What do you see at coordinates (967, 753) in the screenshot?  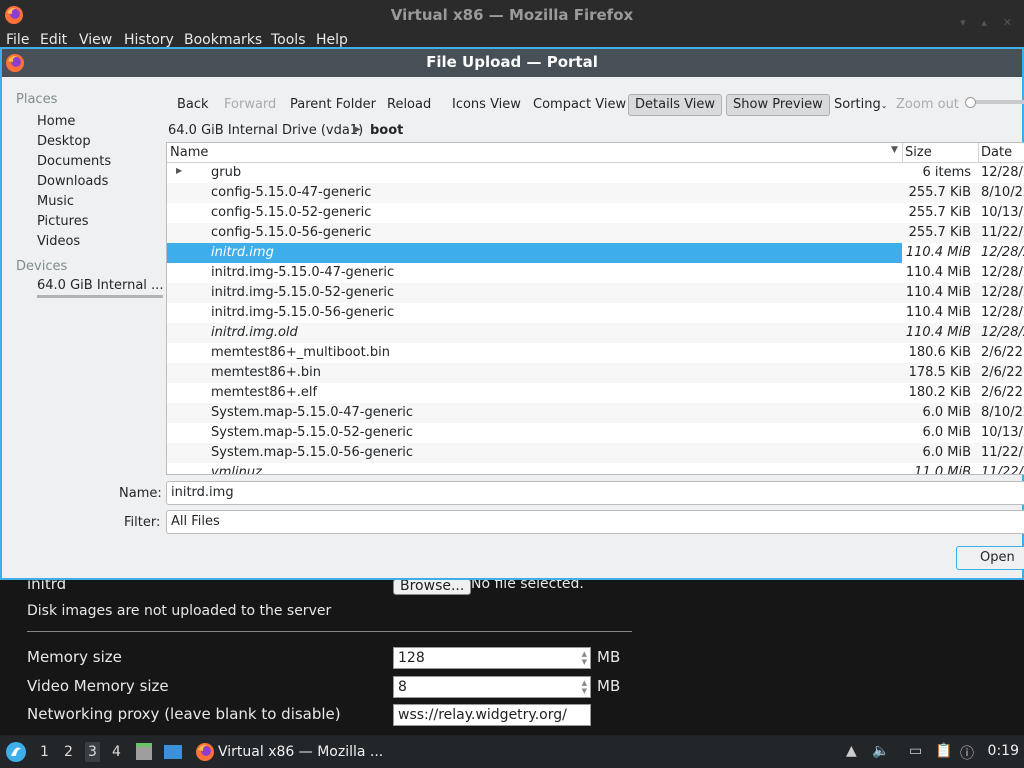 I see `notification-icon: ⓘ` at bounding box center [967, 753].